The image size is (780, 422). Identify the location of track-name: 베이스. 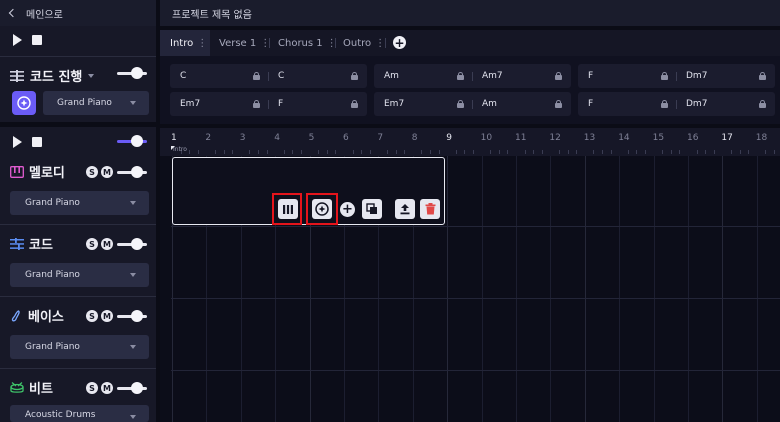
(46, 317).